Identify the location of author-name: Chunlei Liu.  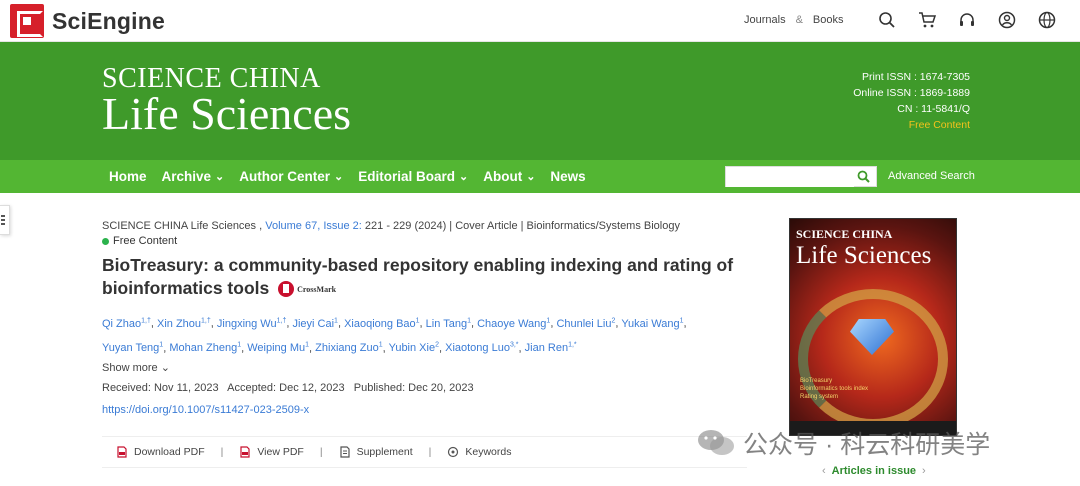
(584, 323).